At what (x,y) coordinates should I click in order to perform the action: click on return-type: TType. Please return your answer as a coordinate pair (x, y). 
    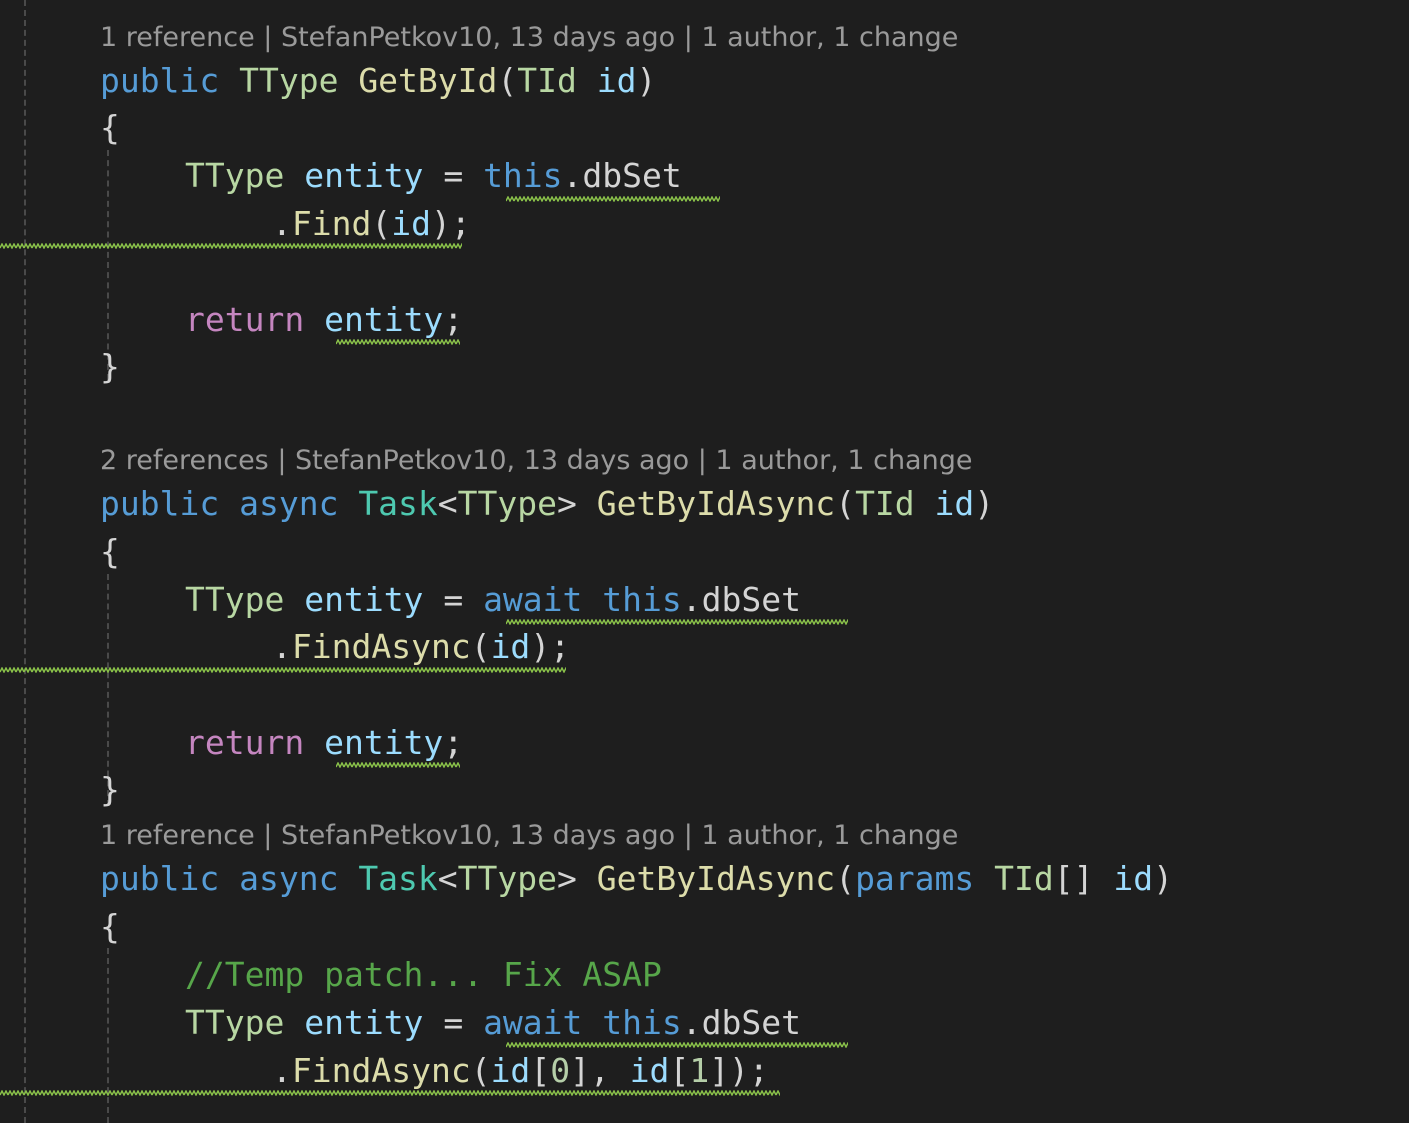
    Looking at the image, I should click on (289, 80).